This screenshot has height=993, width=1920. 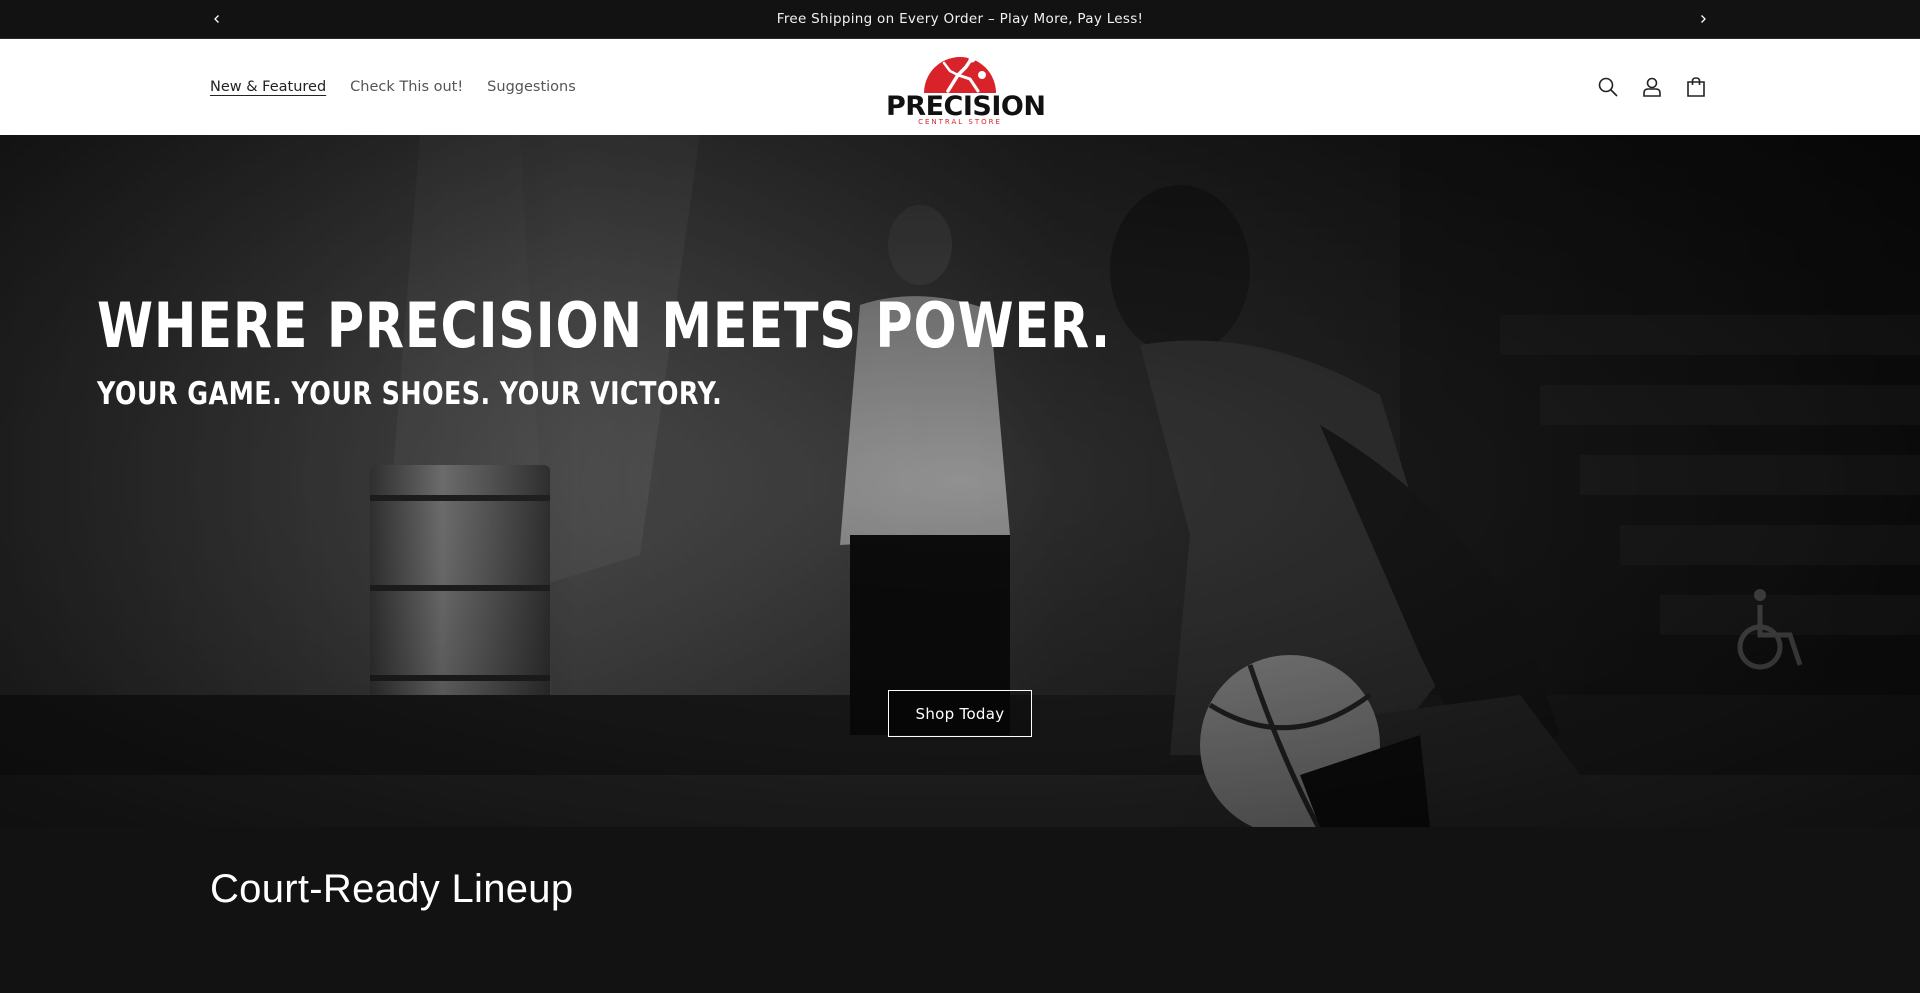 I want to click on nav-item-new-featured: New & Featured, so click(x=268, y=87).